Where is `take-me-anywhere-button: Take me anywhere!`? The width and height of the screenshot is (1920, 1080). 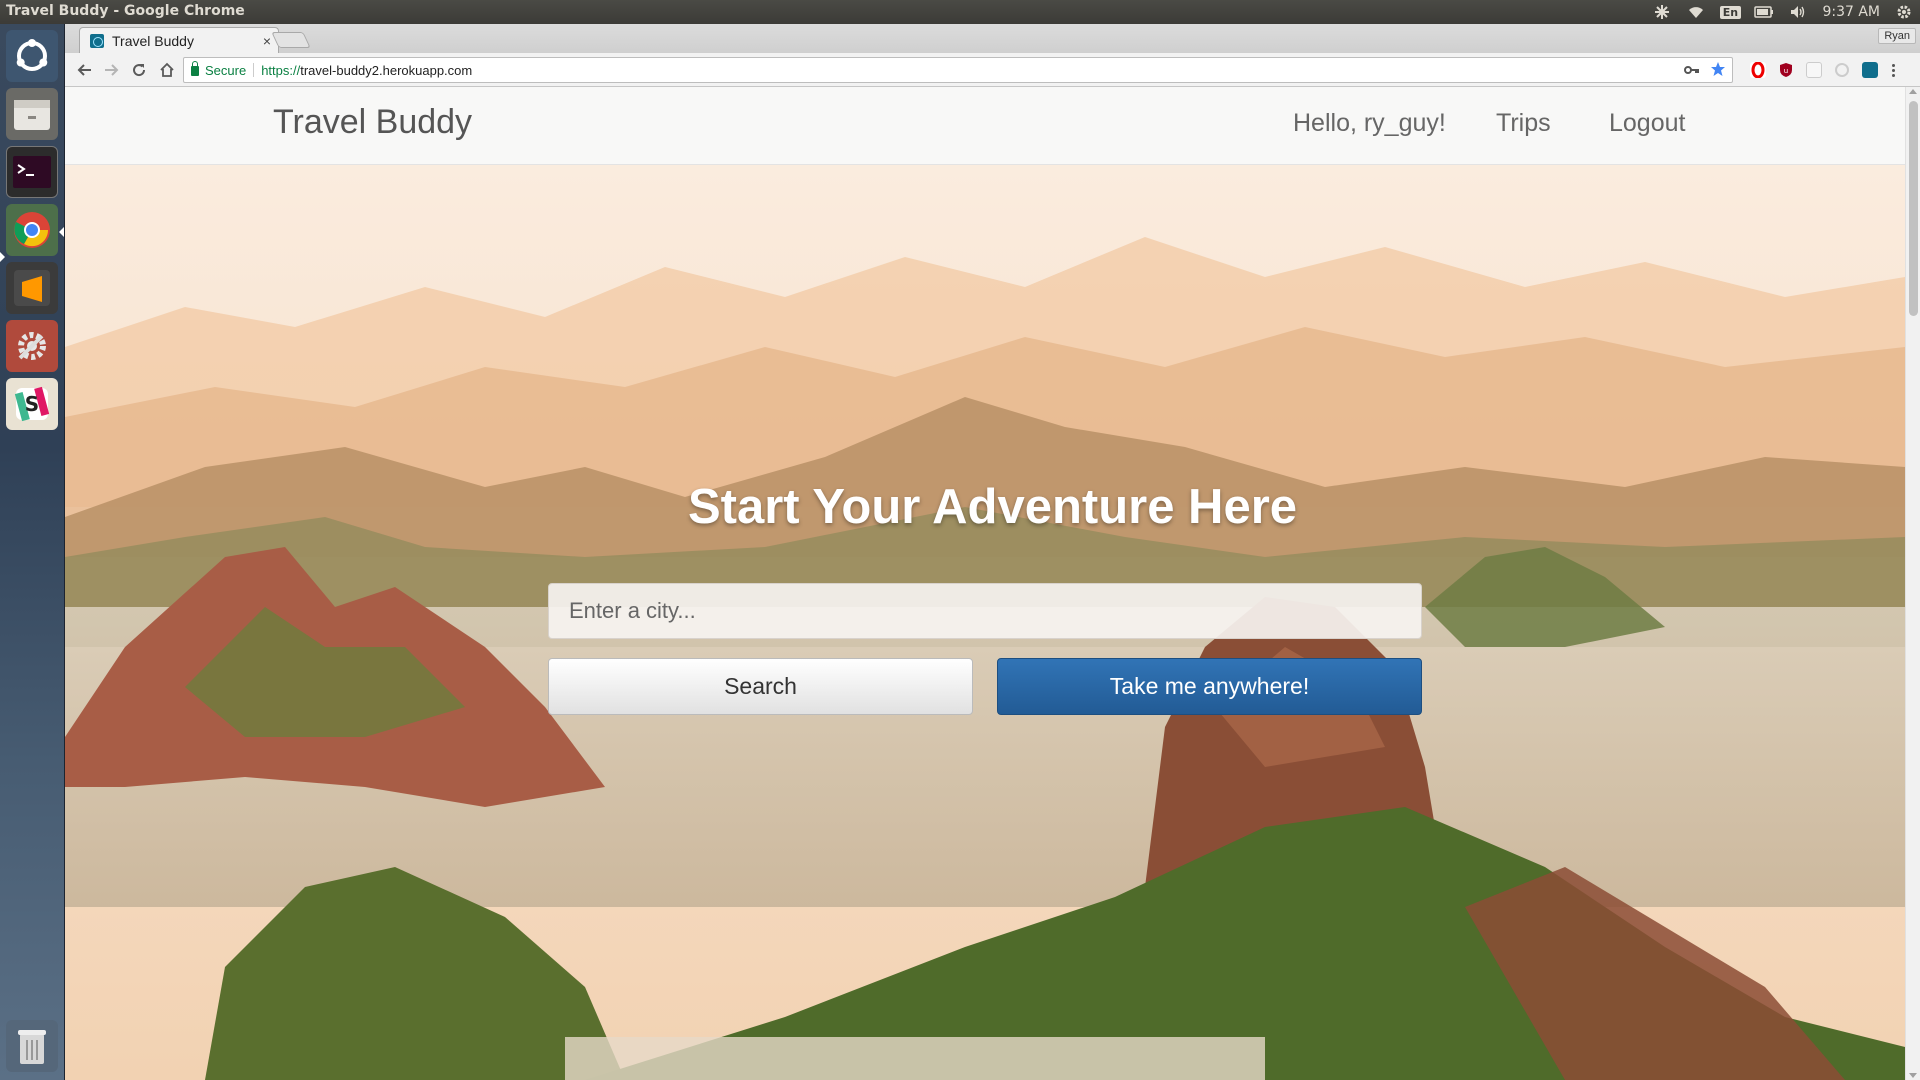
take-me-anywhere-button: Take me anywhere! is located at coordinates (1209, 686).